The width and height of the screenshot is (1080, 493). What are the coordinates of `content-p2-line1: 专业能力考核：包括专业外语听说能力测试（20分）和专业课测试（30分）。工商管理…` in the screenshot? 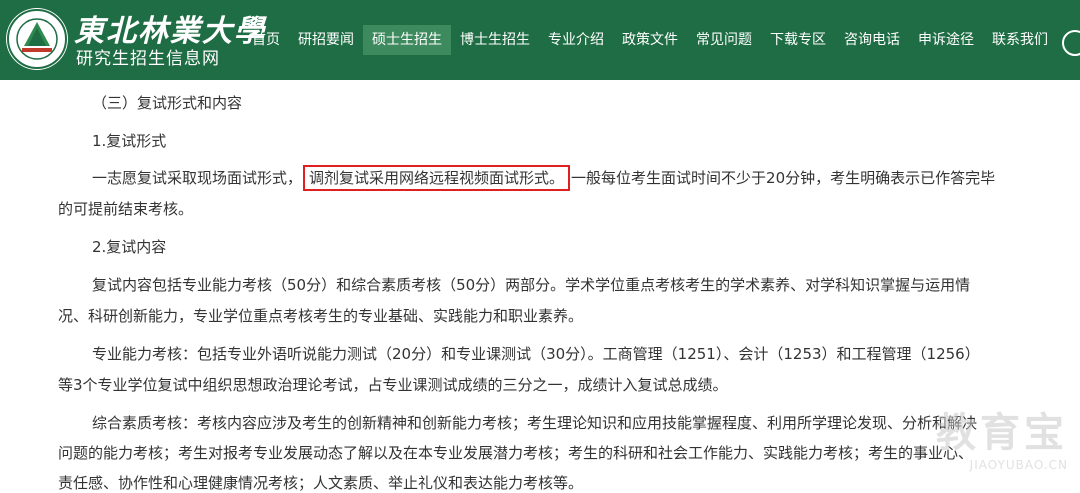 It's located at (536, 353).